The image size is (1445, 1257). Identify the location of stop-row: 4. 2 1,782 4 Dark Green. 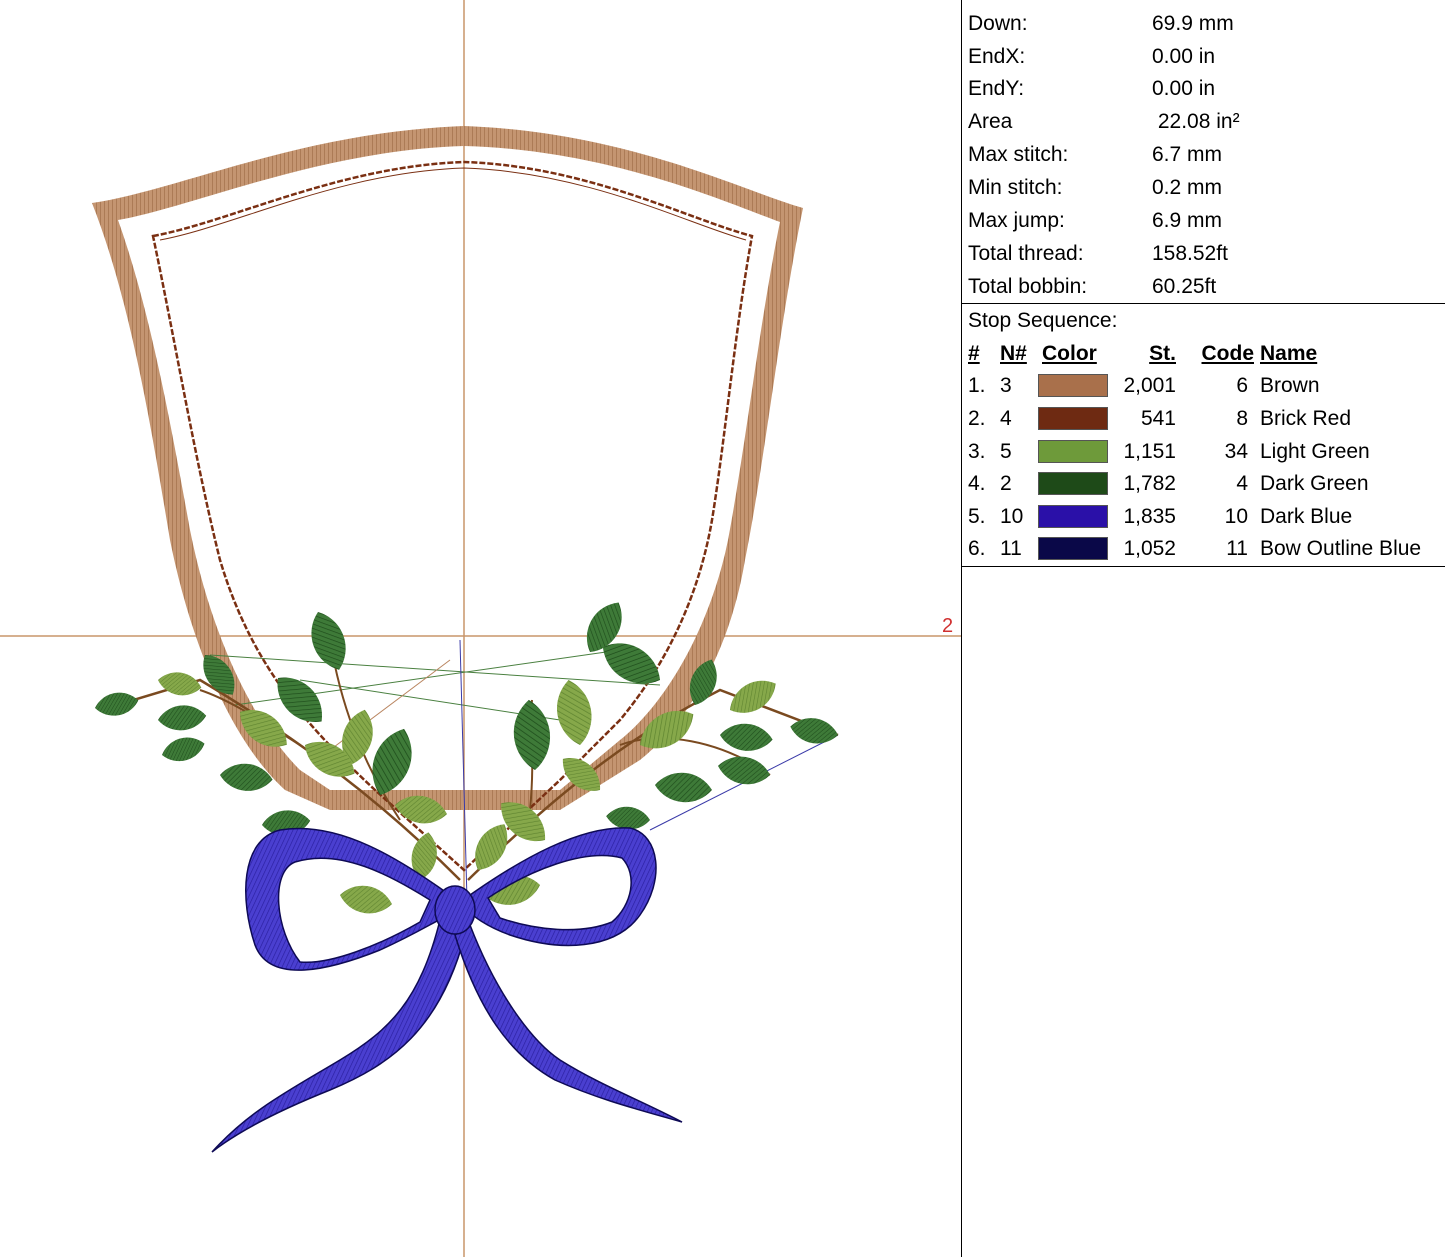
(1203, 483).